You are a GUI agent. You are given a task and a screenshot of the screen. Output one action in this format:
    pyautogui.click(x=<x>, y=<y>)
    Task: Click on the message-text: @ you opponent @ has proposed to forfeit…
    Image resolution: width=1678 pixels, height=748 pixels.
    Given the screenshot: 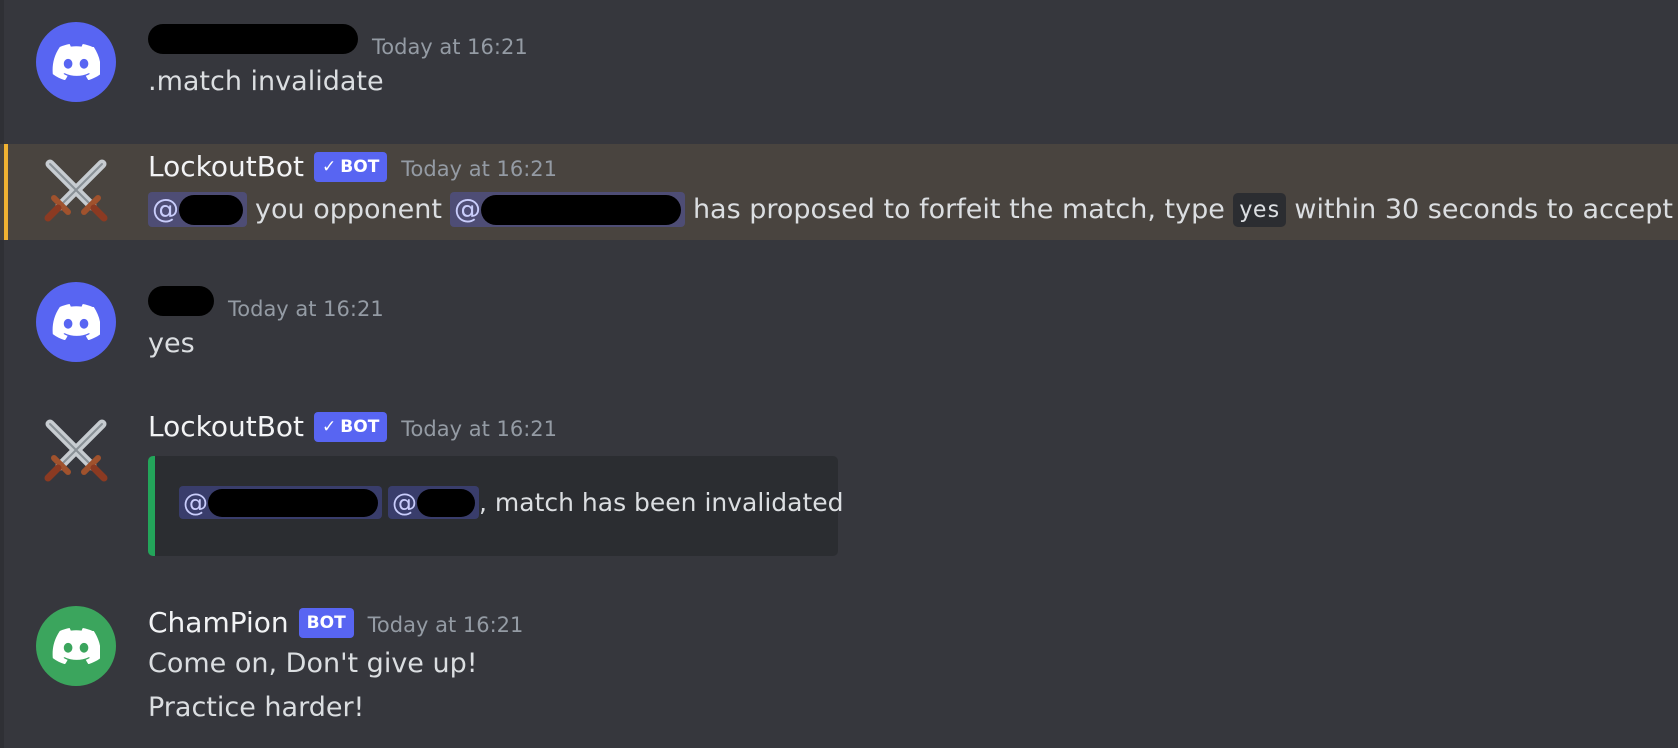 What is the action you would take?
    pyautogui.click(x=910, y=209)
    